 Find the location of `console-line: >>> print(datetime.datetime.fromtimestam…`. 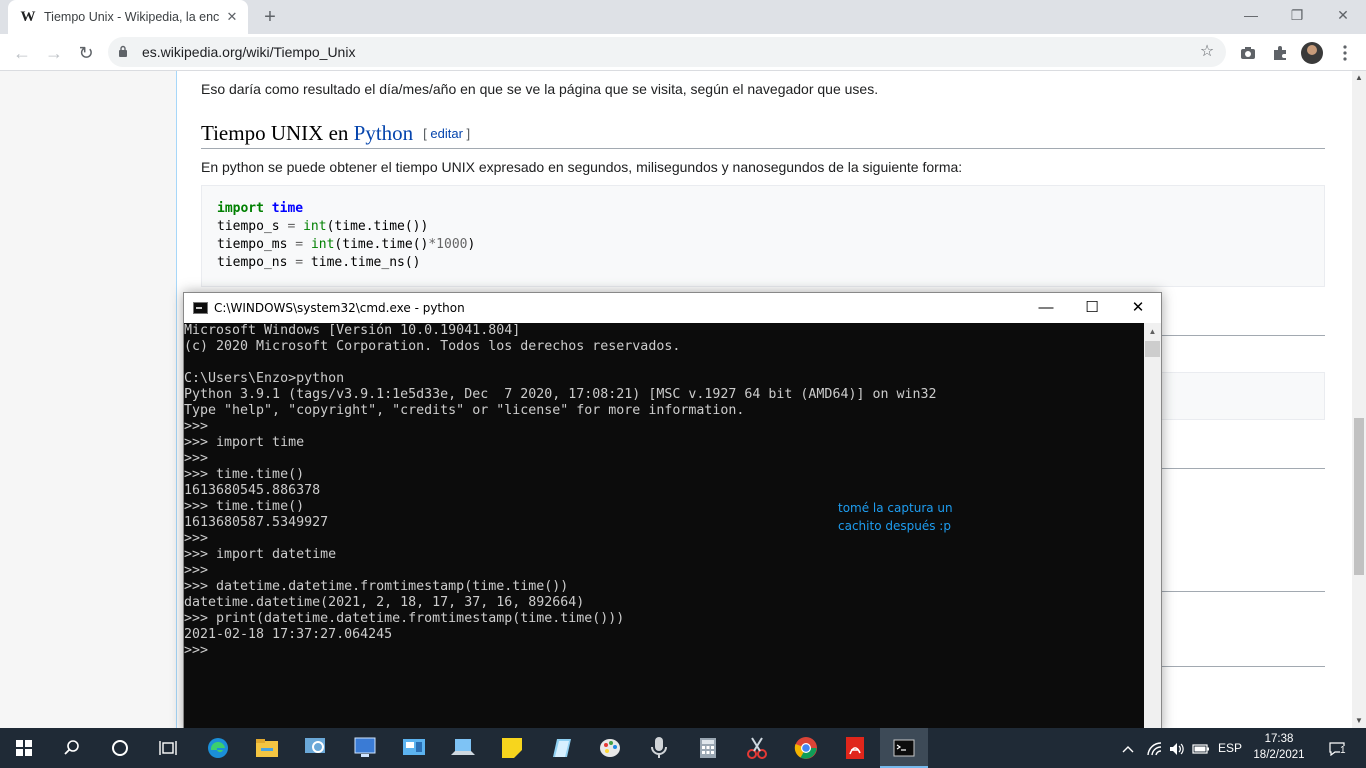

console-line: >>> print(datetime.datetime.fromtimestam… is located at coordinates (404, 618).